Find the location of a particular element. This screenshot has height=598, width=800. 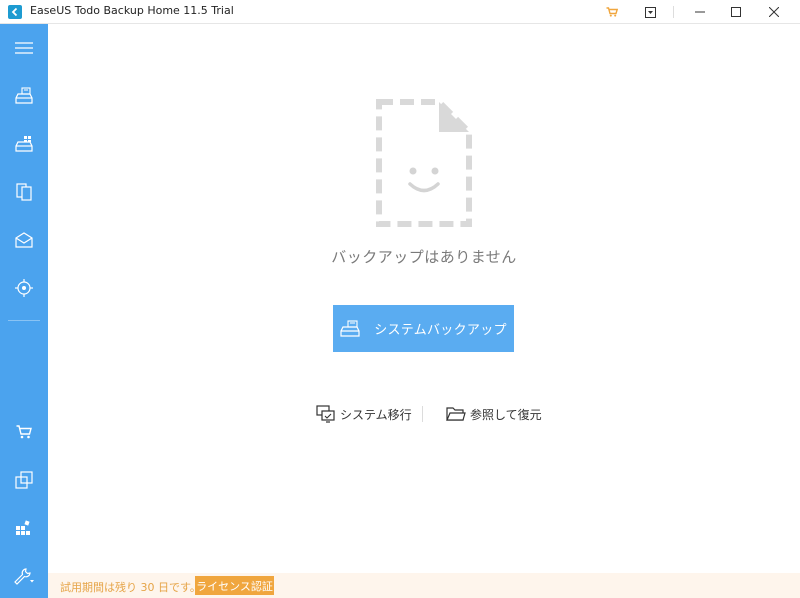

secondary-actions: システム移行 参照して復元 is located at coordinates (424, 414).